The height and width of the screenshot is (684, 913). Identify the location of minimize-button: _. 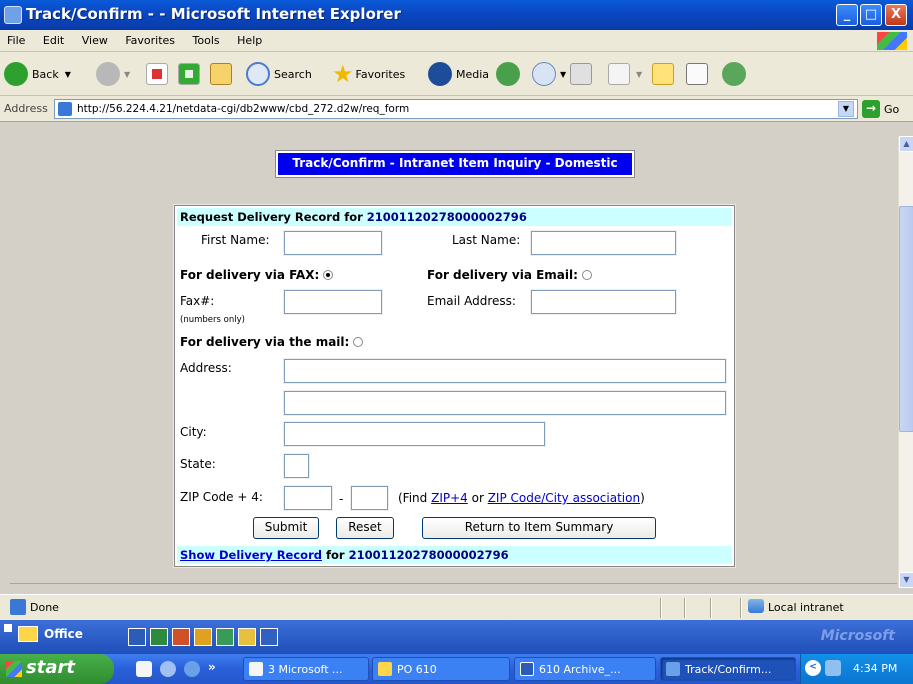
(847, 15).